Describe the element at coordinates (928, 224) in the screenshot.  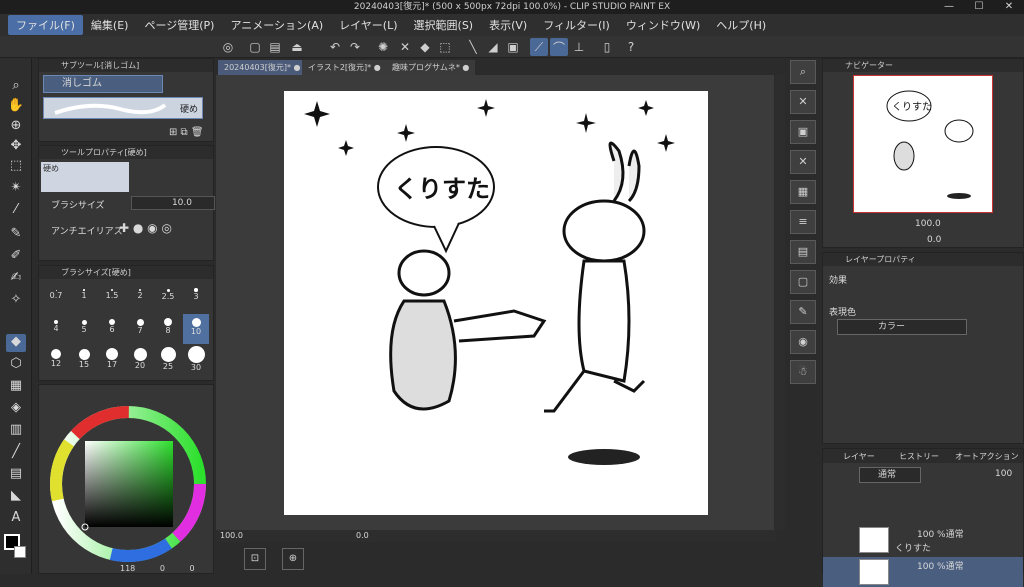
I see `navigator-zoom: 100.0` at that location.